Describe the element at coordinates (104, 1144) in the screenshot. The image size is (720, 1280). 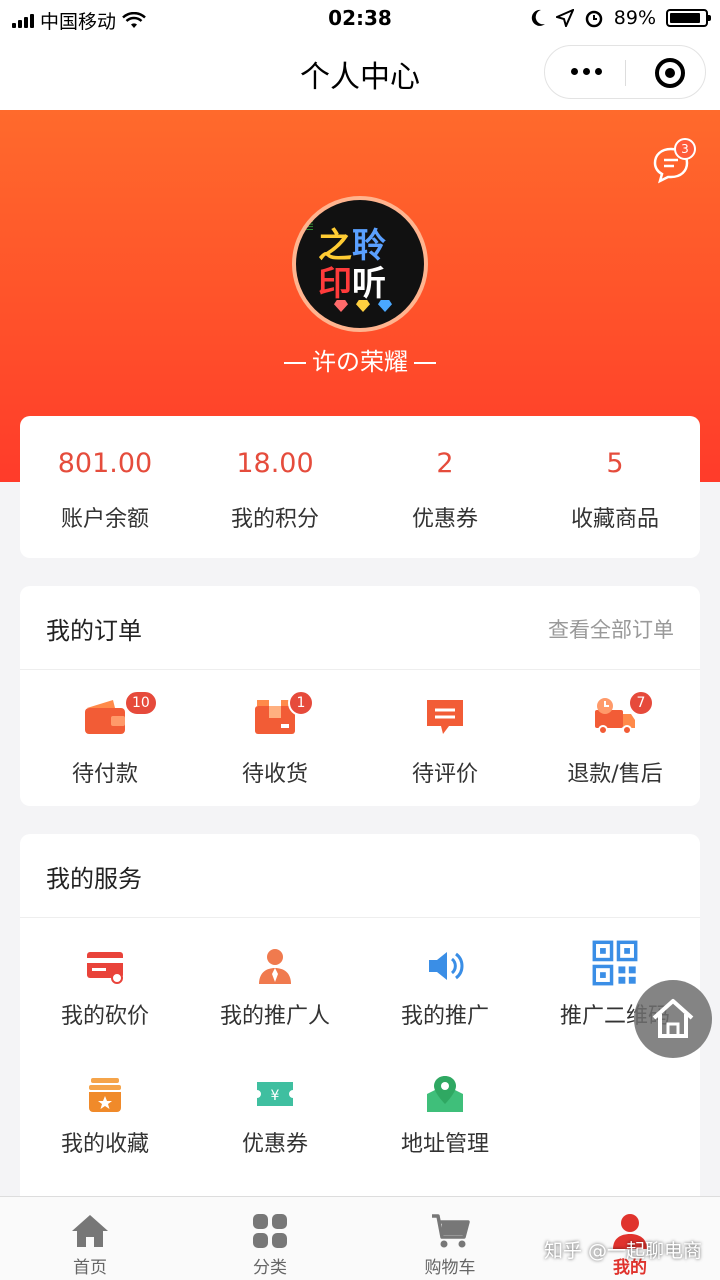
I see `service-label: 我的收藏` at that location.